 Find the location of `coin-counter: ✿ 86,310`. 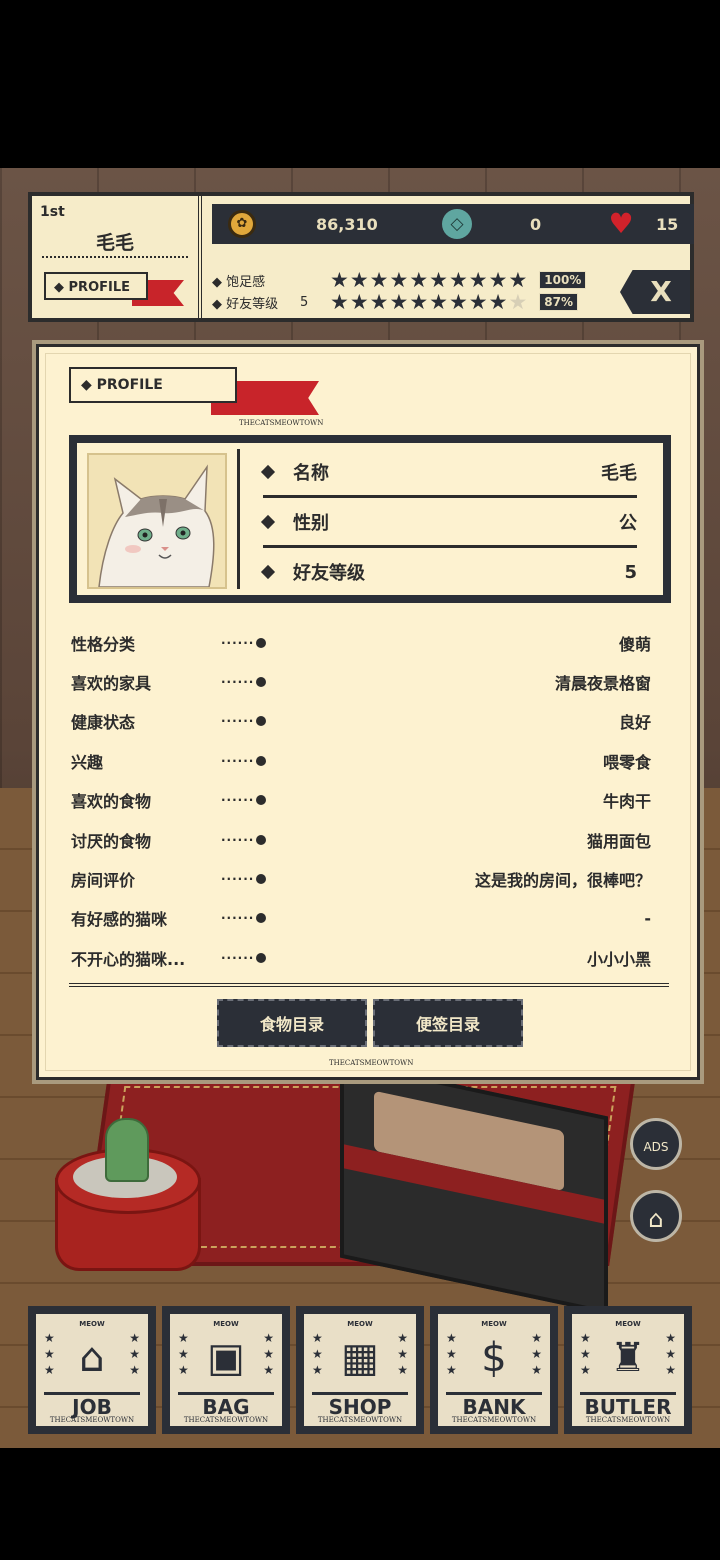

coin-counter: ✿ 86,310 is located at coordinates (328, 224).